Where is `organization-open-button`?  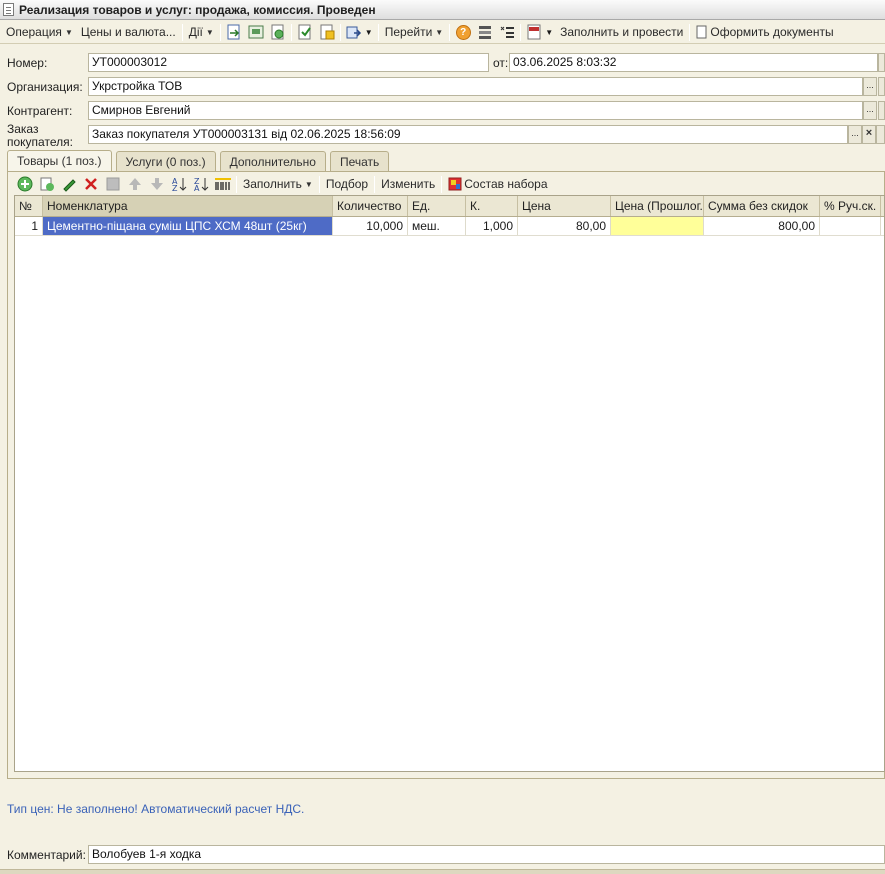 organization-open-button is located at coordinates (881, 86).